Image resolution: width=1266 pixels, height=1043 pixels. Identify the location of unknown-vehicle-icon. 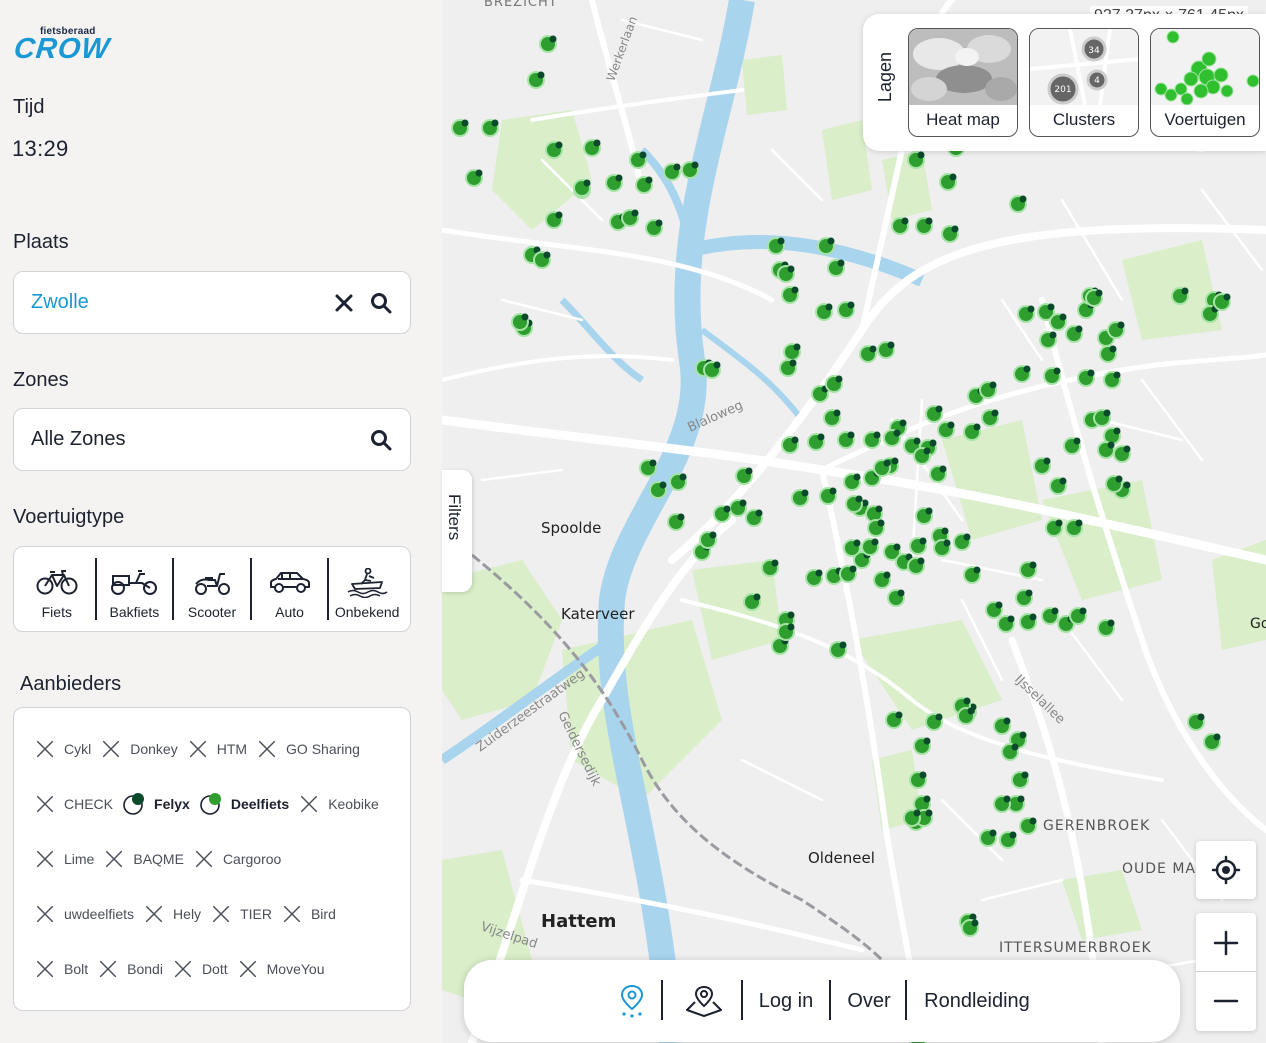
(367, 583).